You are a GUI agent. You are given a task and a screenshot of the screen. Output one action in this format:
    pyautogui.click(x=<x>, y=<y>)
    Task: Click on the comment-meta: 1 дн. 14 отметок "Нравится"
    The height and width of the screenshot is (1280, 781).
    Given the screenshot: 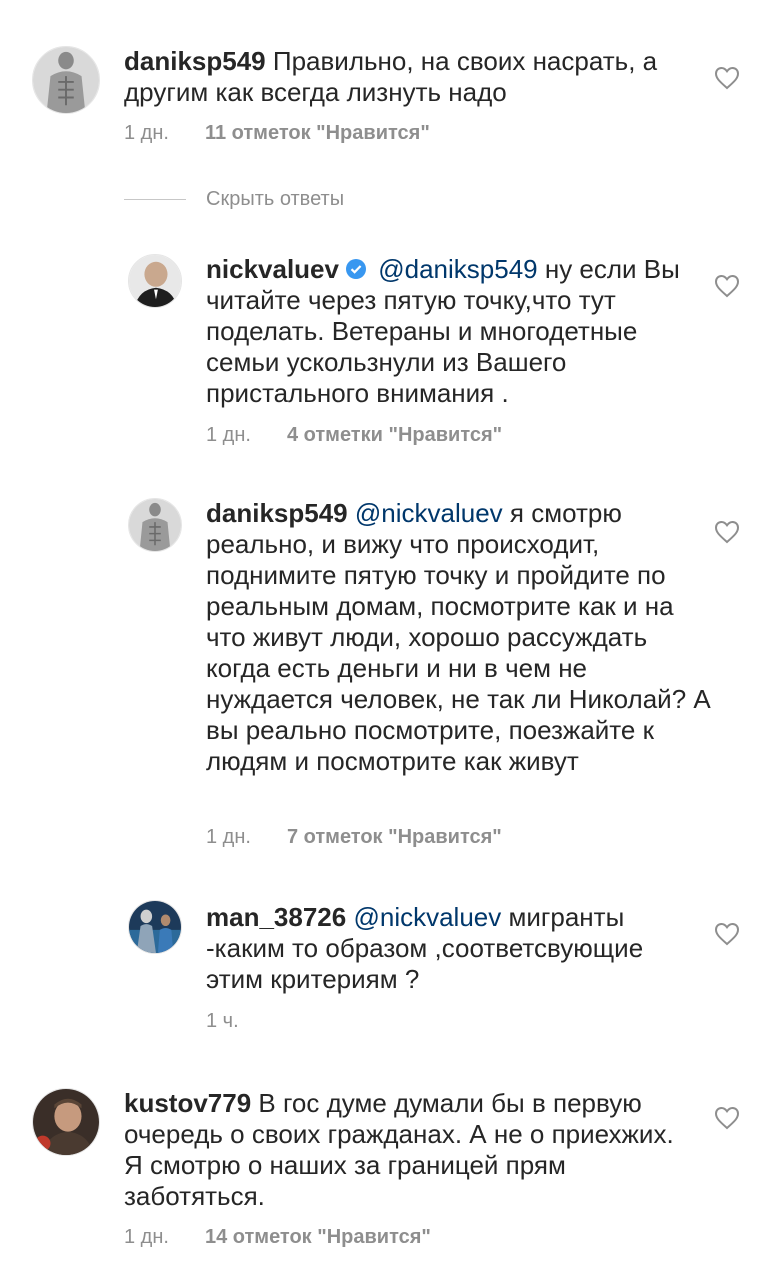 What is the action you would take?
    pyautogui.click(x=277, y=1237)
    